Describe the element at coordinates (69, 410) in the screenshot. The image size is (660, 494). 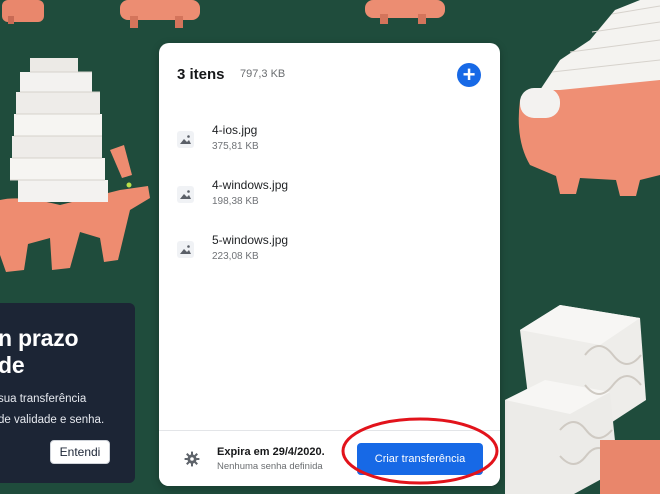
I see `tooltip-body: sua transferência de validade e senha.` at that location.